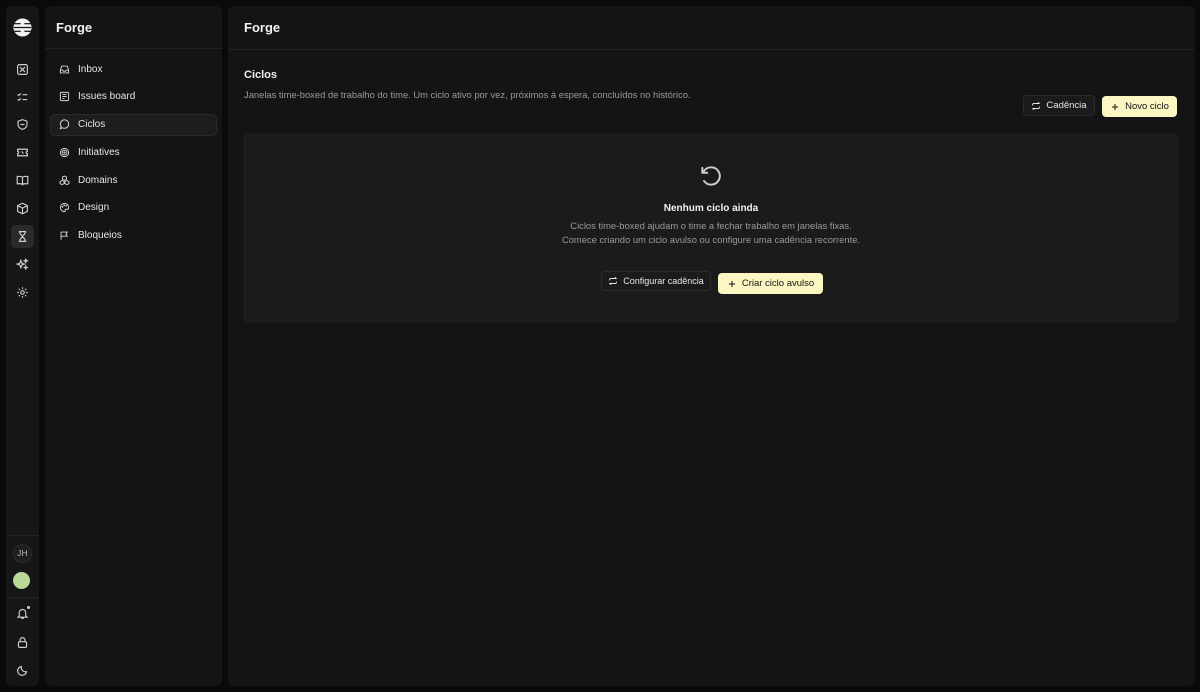 Image resolution: width=1200 pixels, height=692 pixels. Describe the element at coordinates (64, 152) in the screenshot. I see `target-icon` at that location.